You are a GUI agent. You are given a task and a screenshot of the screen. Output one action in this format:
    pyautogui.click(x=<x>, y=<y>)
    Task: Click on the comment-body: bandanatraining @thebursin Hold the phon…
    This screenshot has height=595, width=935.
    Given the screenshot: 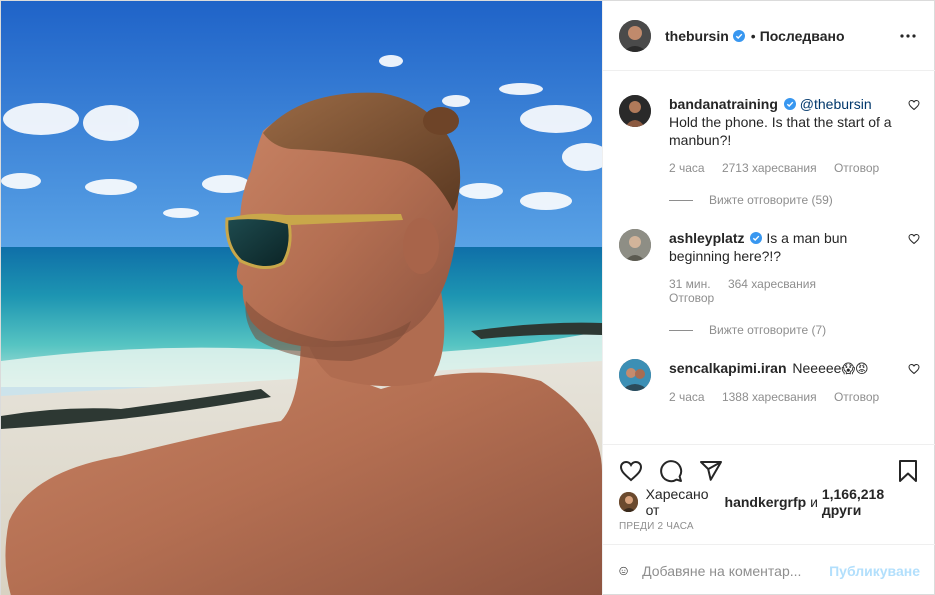 What is the action you would take?
    pyautogui.click(x=794, y=135)
    